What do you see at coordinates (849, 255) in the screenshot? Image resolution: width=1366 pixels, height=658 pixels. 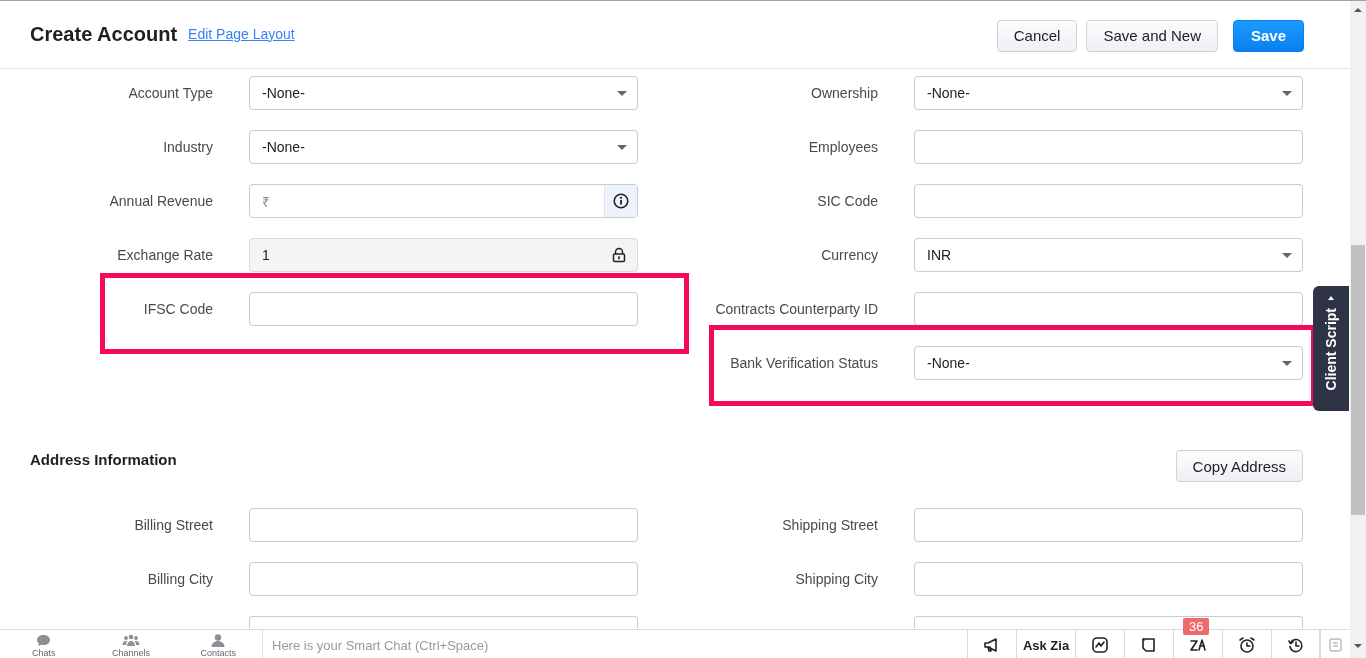 I see `field-label: Currency` at bounding box center [849, 255].